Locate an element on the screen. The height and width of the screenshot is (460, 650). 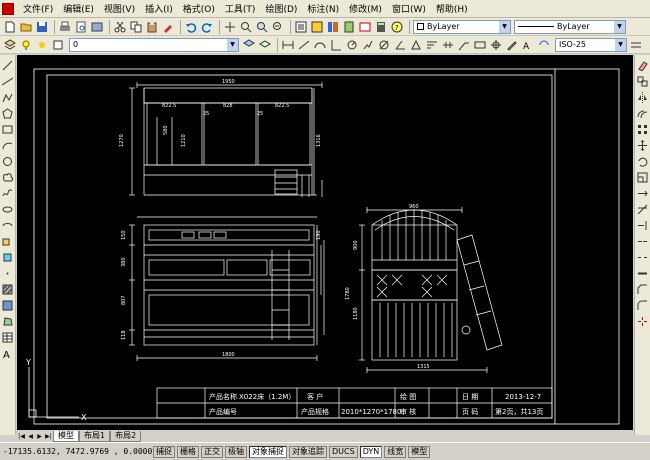
tab-layout2: 布局2 is located at coordinates (126, 436).